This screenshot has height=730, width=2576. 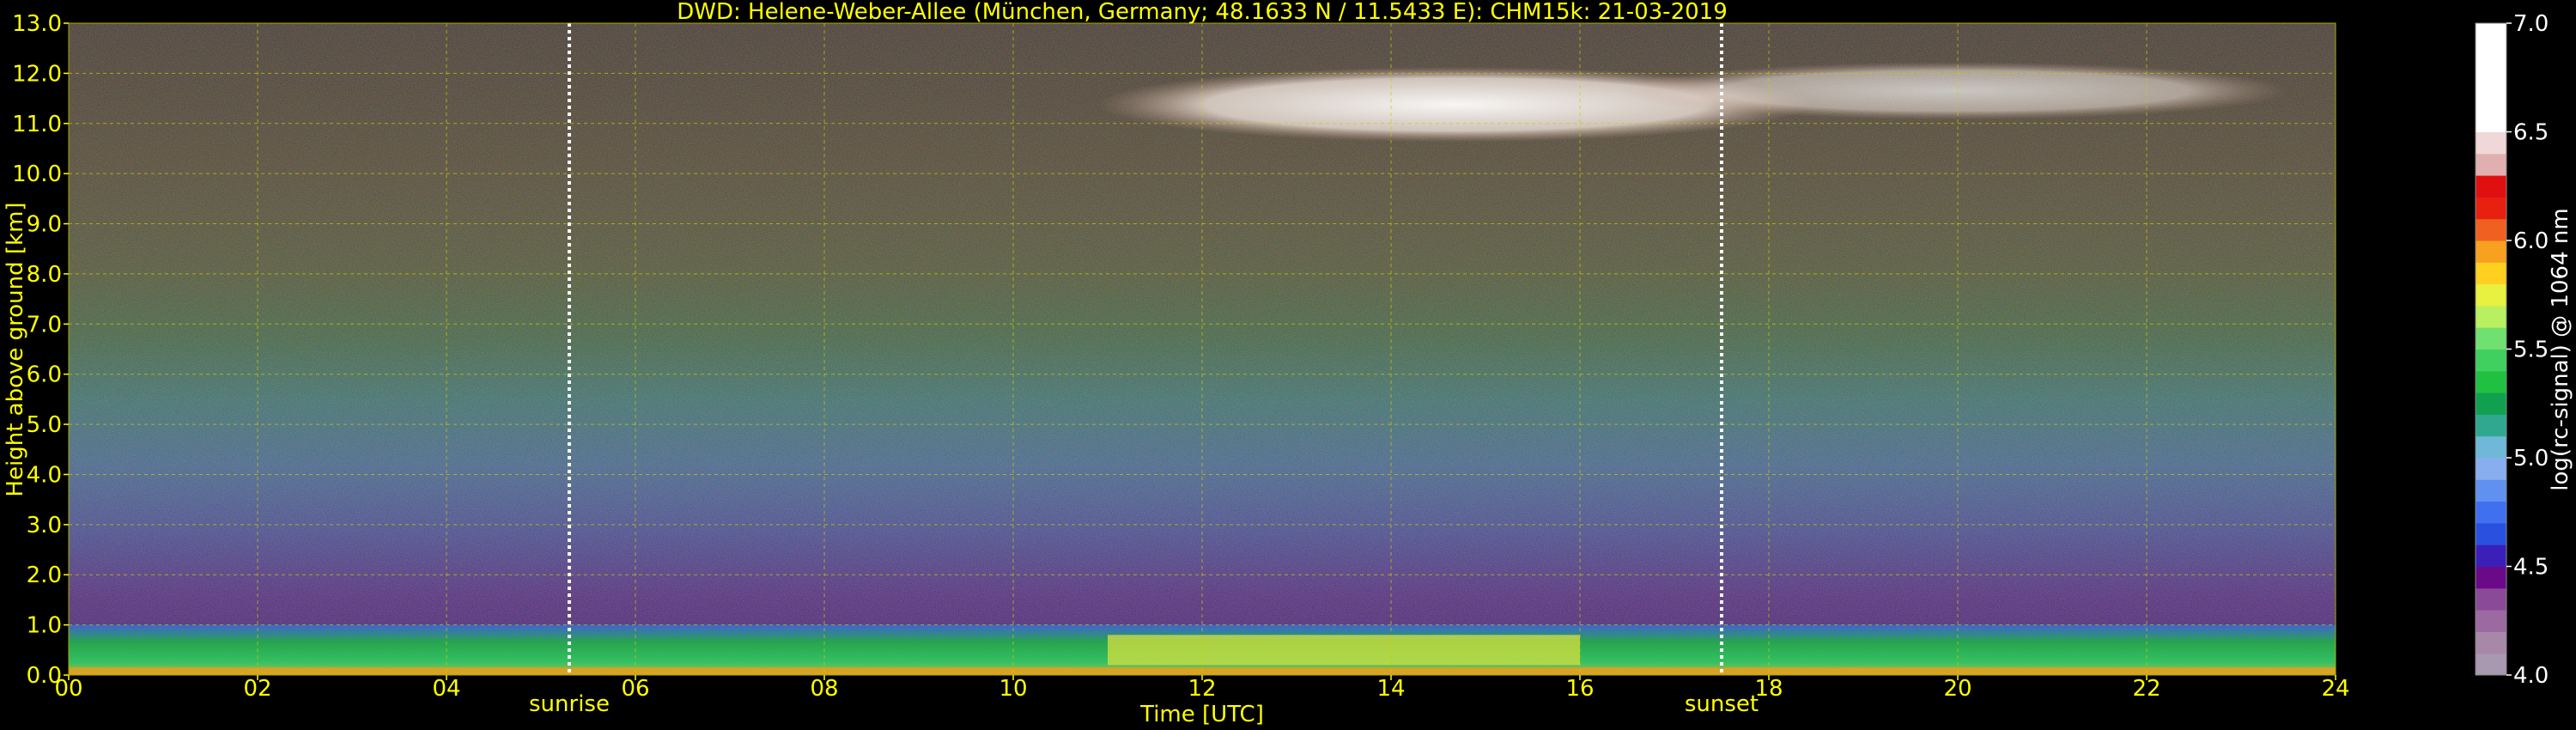 I want to click on x-tick-label: 12, so click(x=1202, y=689).